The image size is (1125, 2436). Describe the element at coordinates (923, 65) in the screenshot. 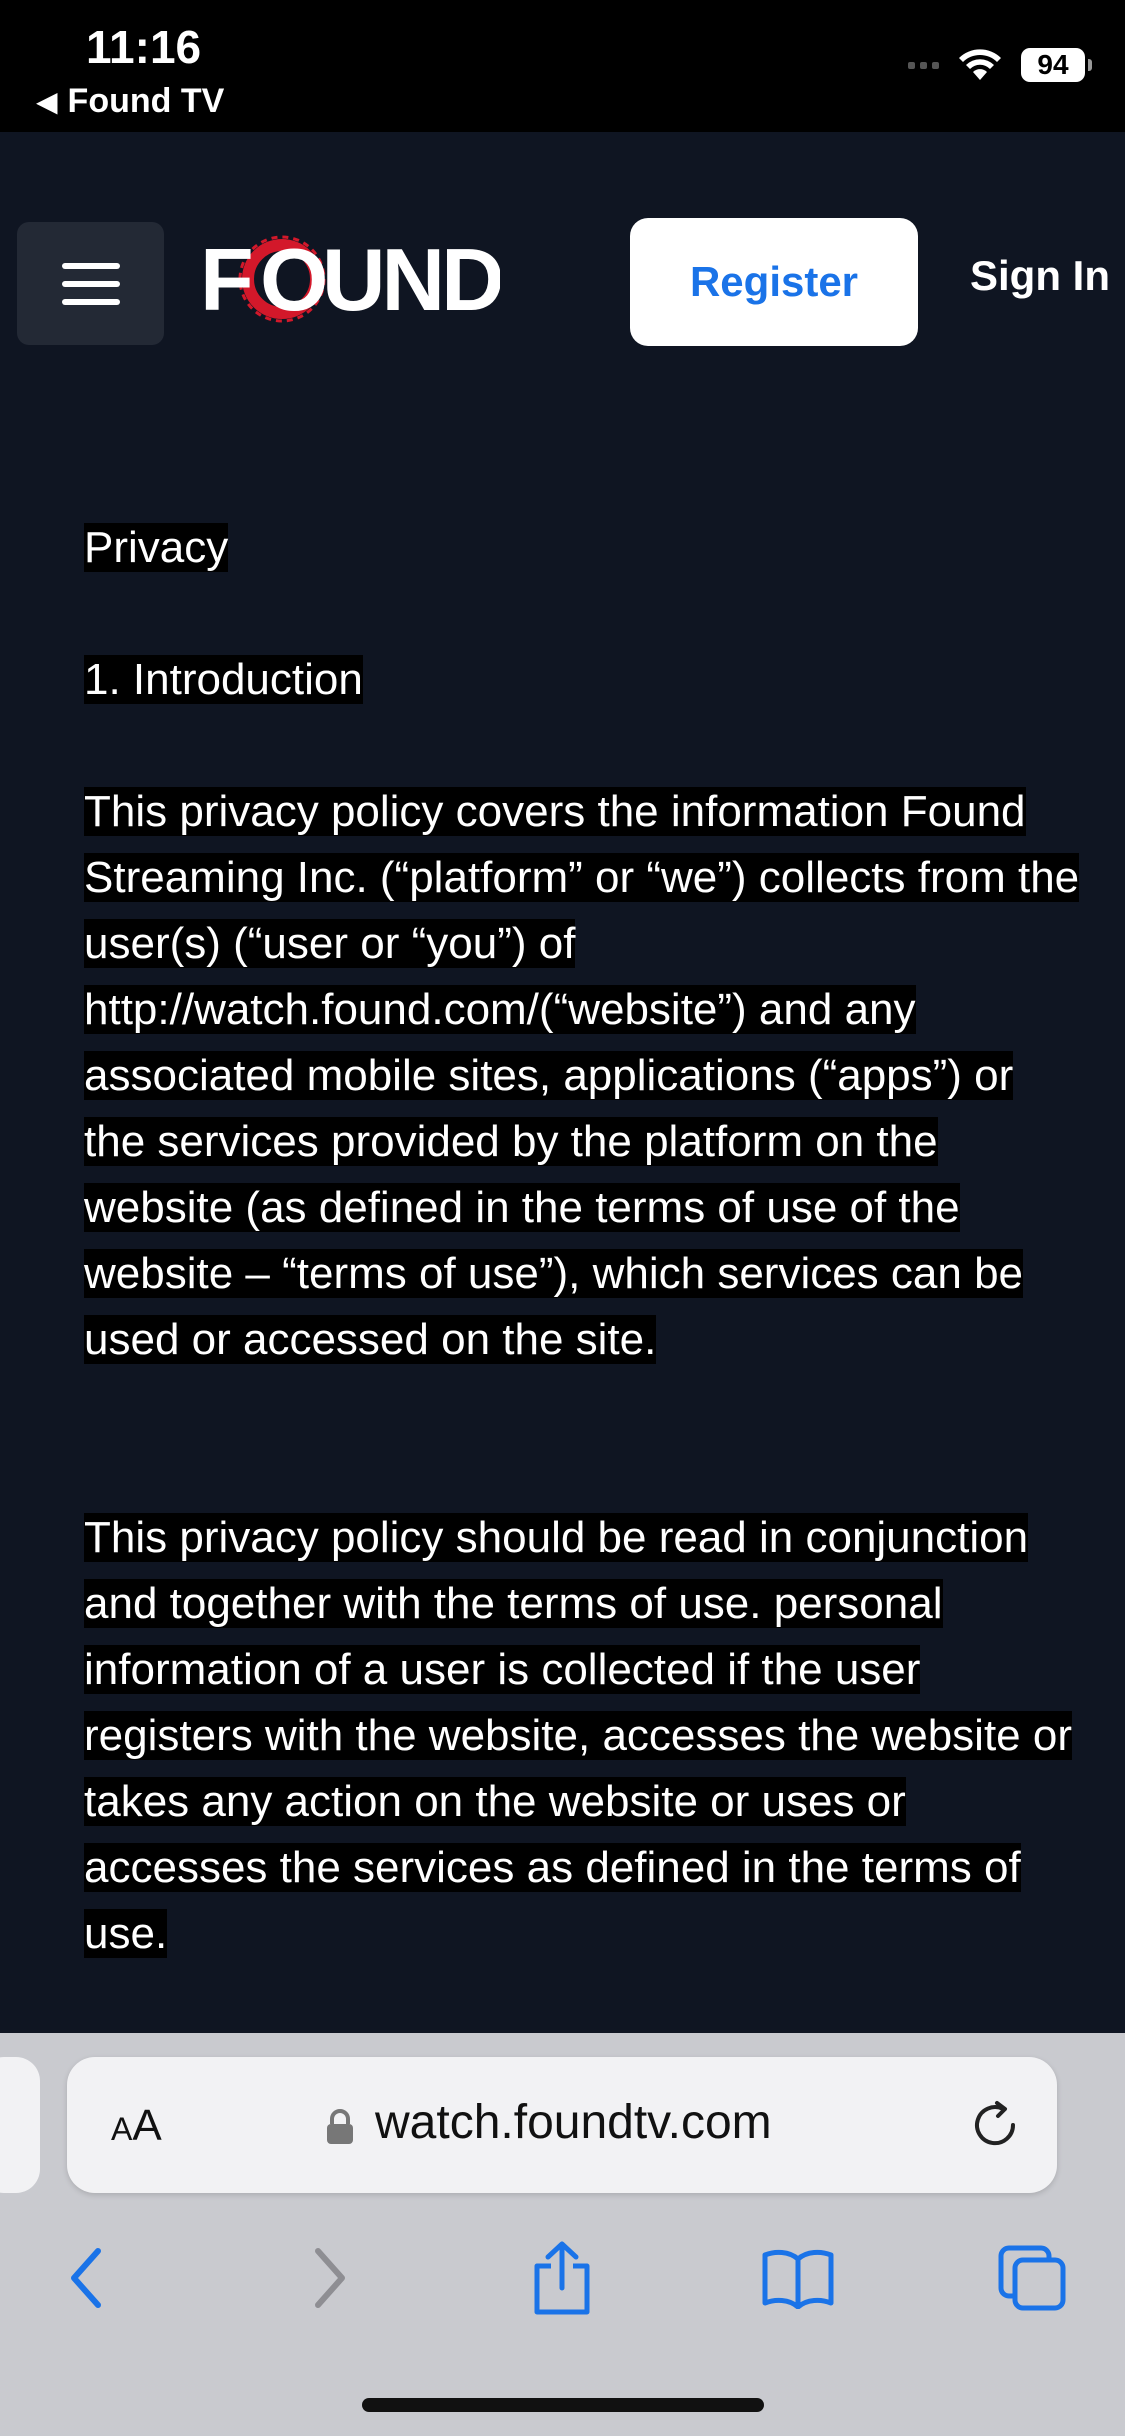

I see `cellular-signal-icon` at that location.